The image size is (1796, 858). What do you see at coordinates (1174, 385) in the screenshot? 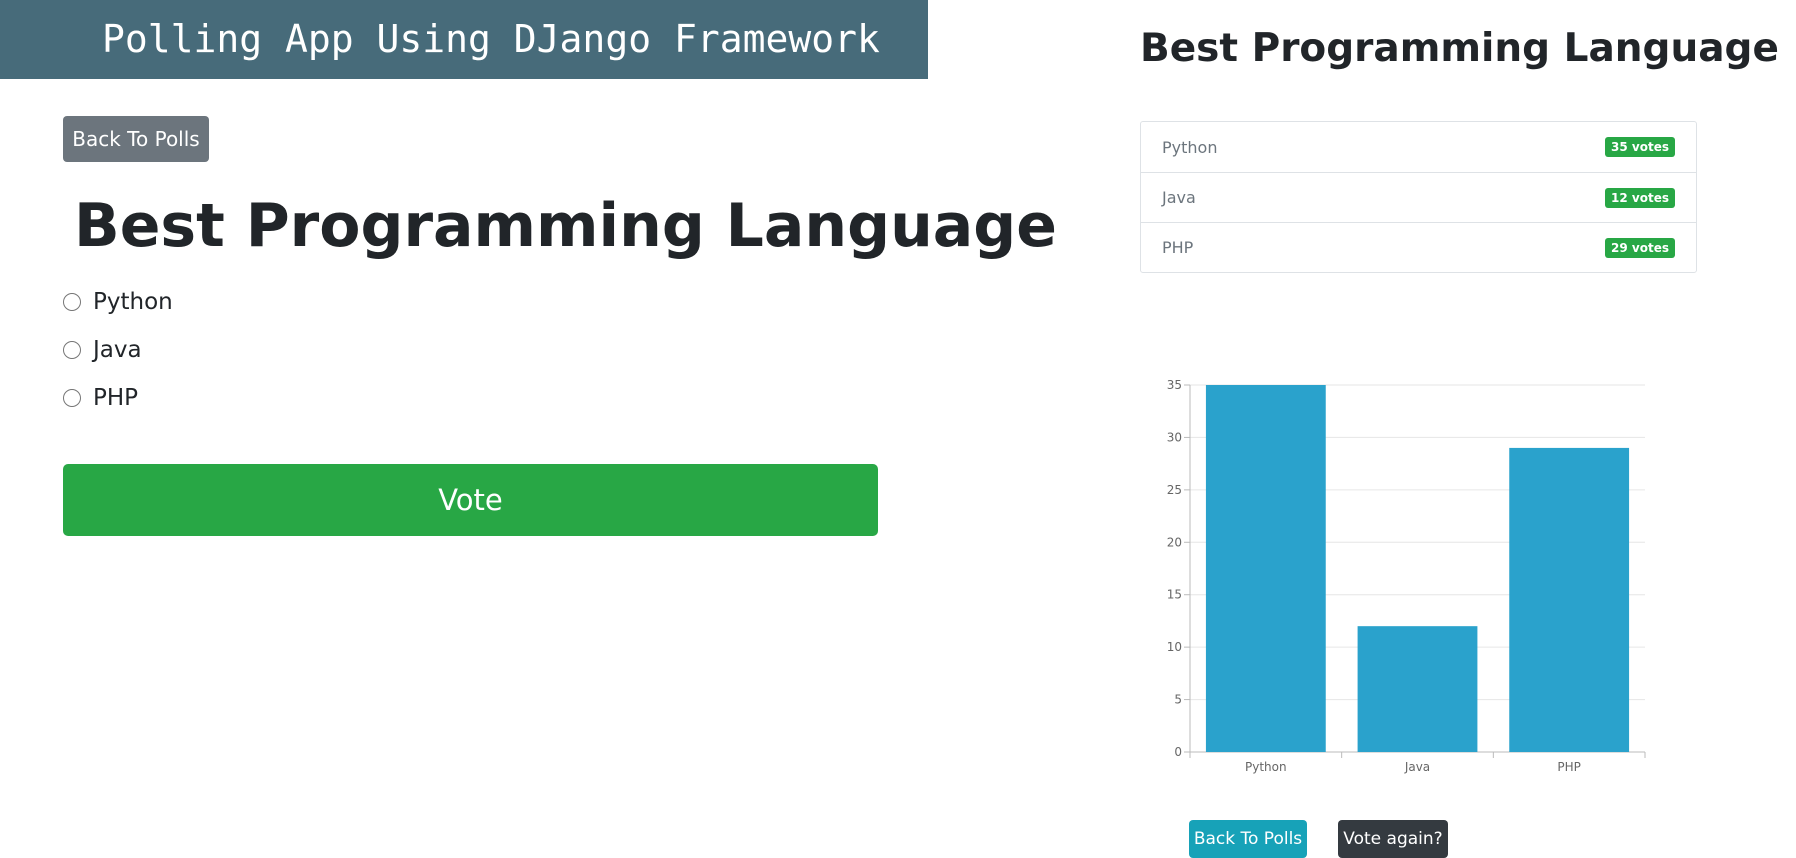
I see `y-tick-label: 35` at bounding box center [1174, 385].